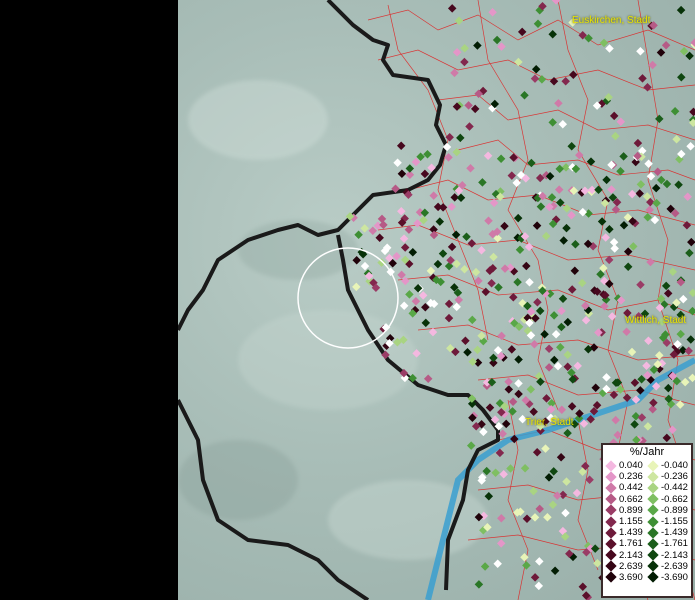  What do you see at coordinates (631, 477) in the screenshot?
I see `legend-label: 0.236` at bounding box center [631, 477].